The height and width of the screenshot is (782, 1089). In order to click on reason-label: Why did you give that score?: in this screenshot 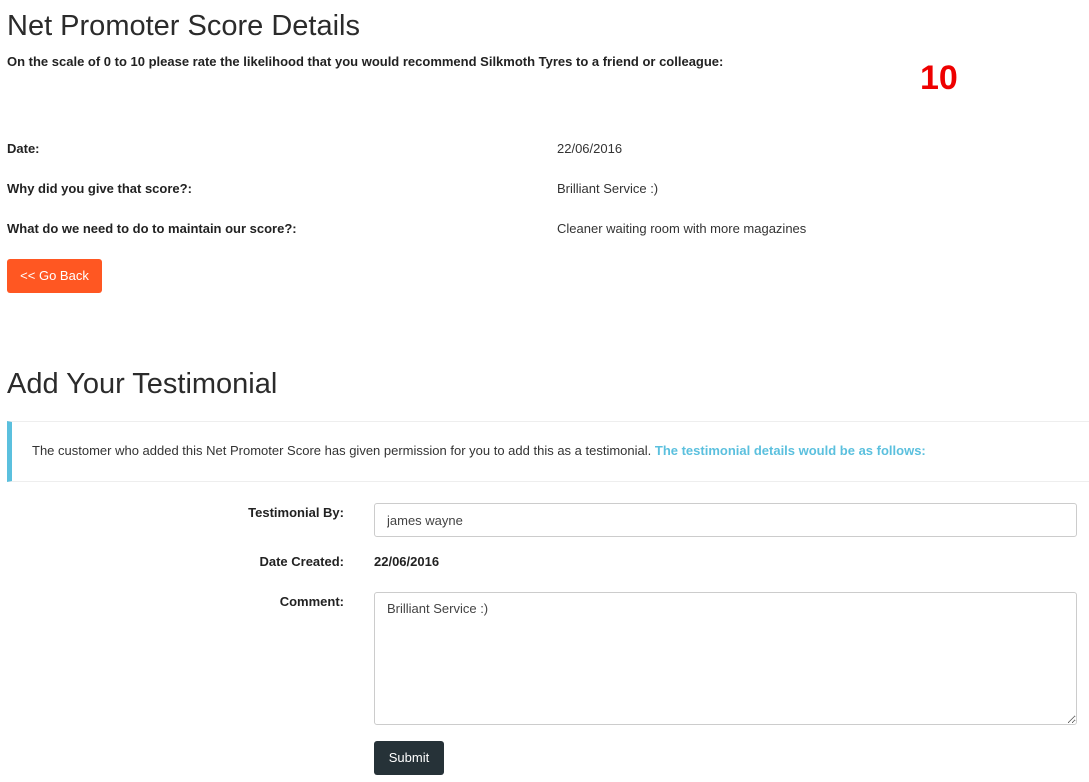, I will do `click(99, 188)`.